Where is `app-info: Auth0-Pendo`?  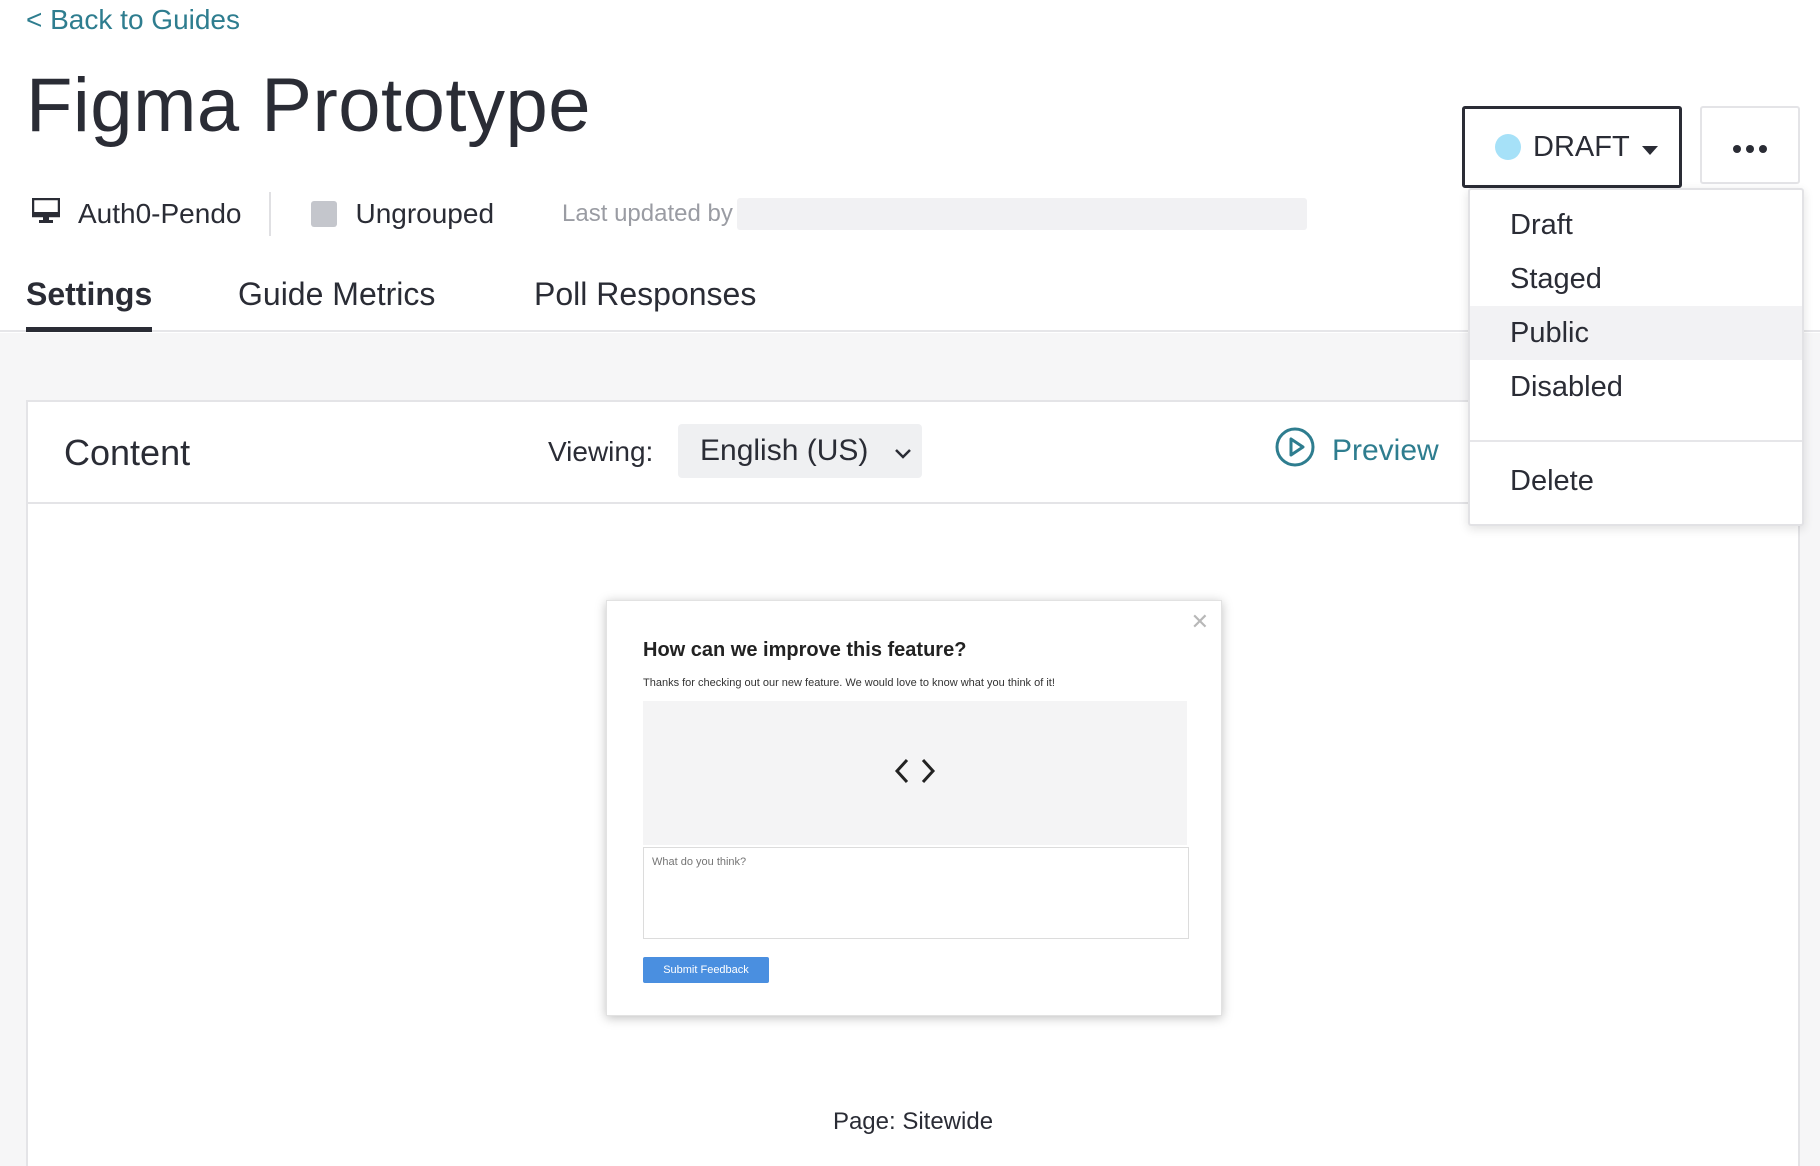
app-info: Auth0-Pendo is located at coordinates (136, 214).